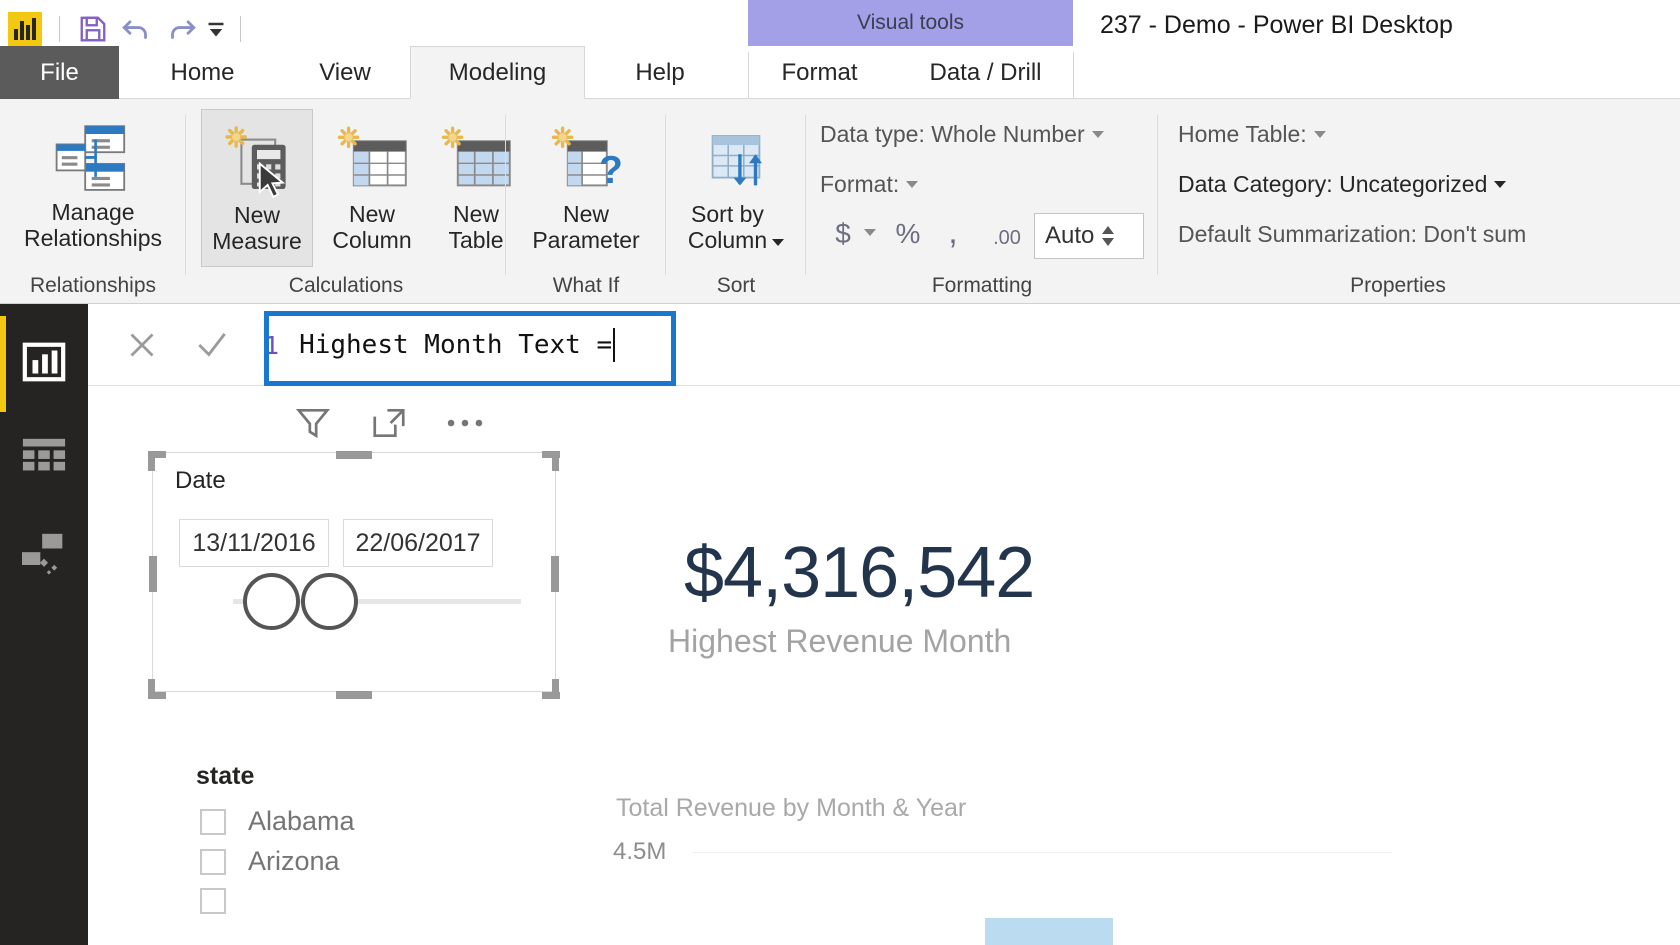 Image resolution: width=1680 pixels, height=945 pixels. I want to click on manage-relationships-button: Manage Relationships, so click(93, 179).